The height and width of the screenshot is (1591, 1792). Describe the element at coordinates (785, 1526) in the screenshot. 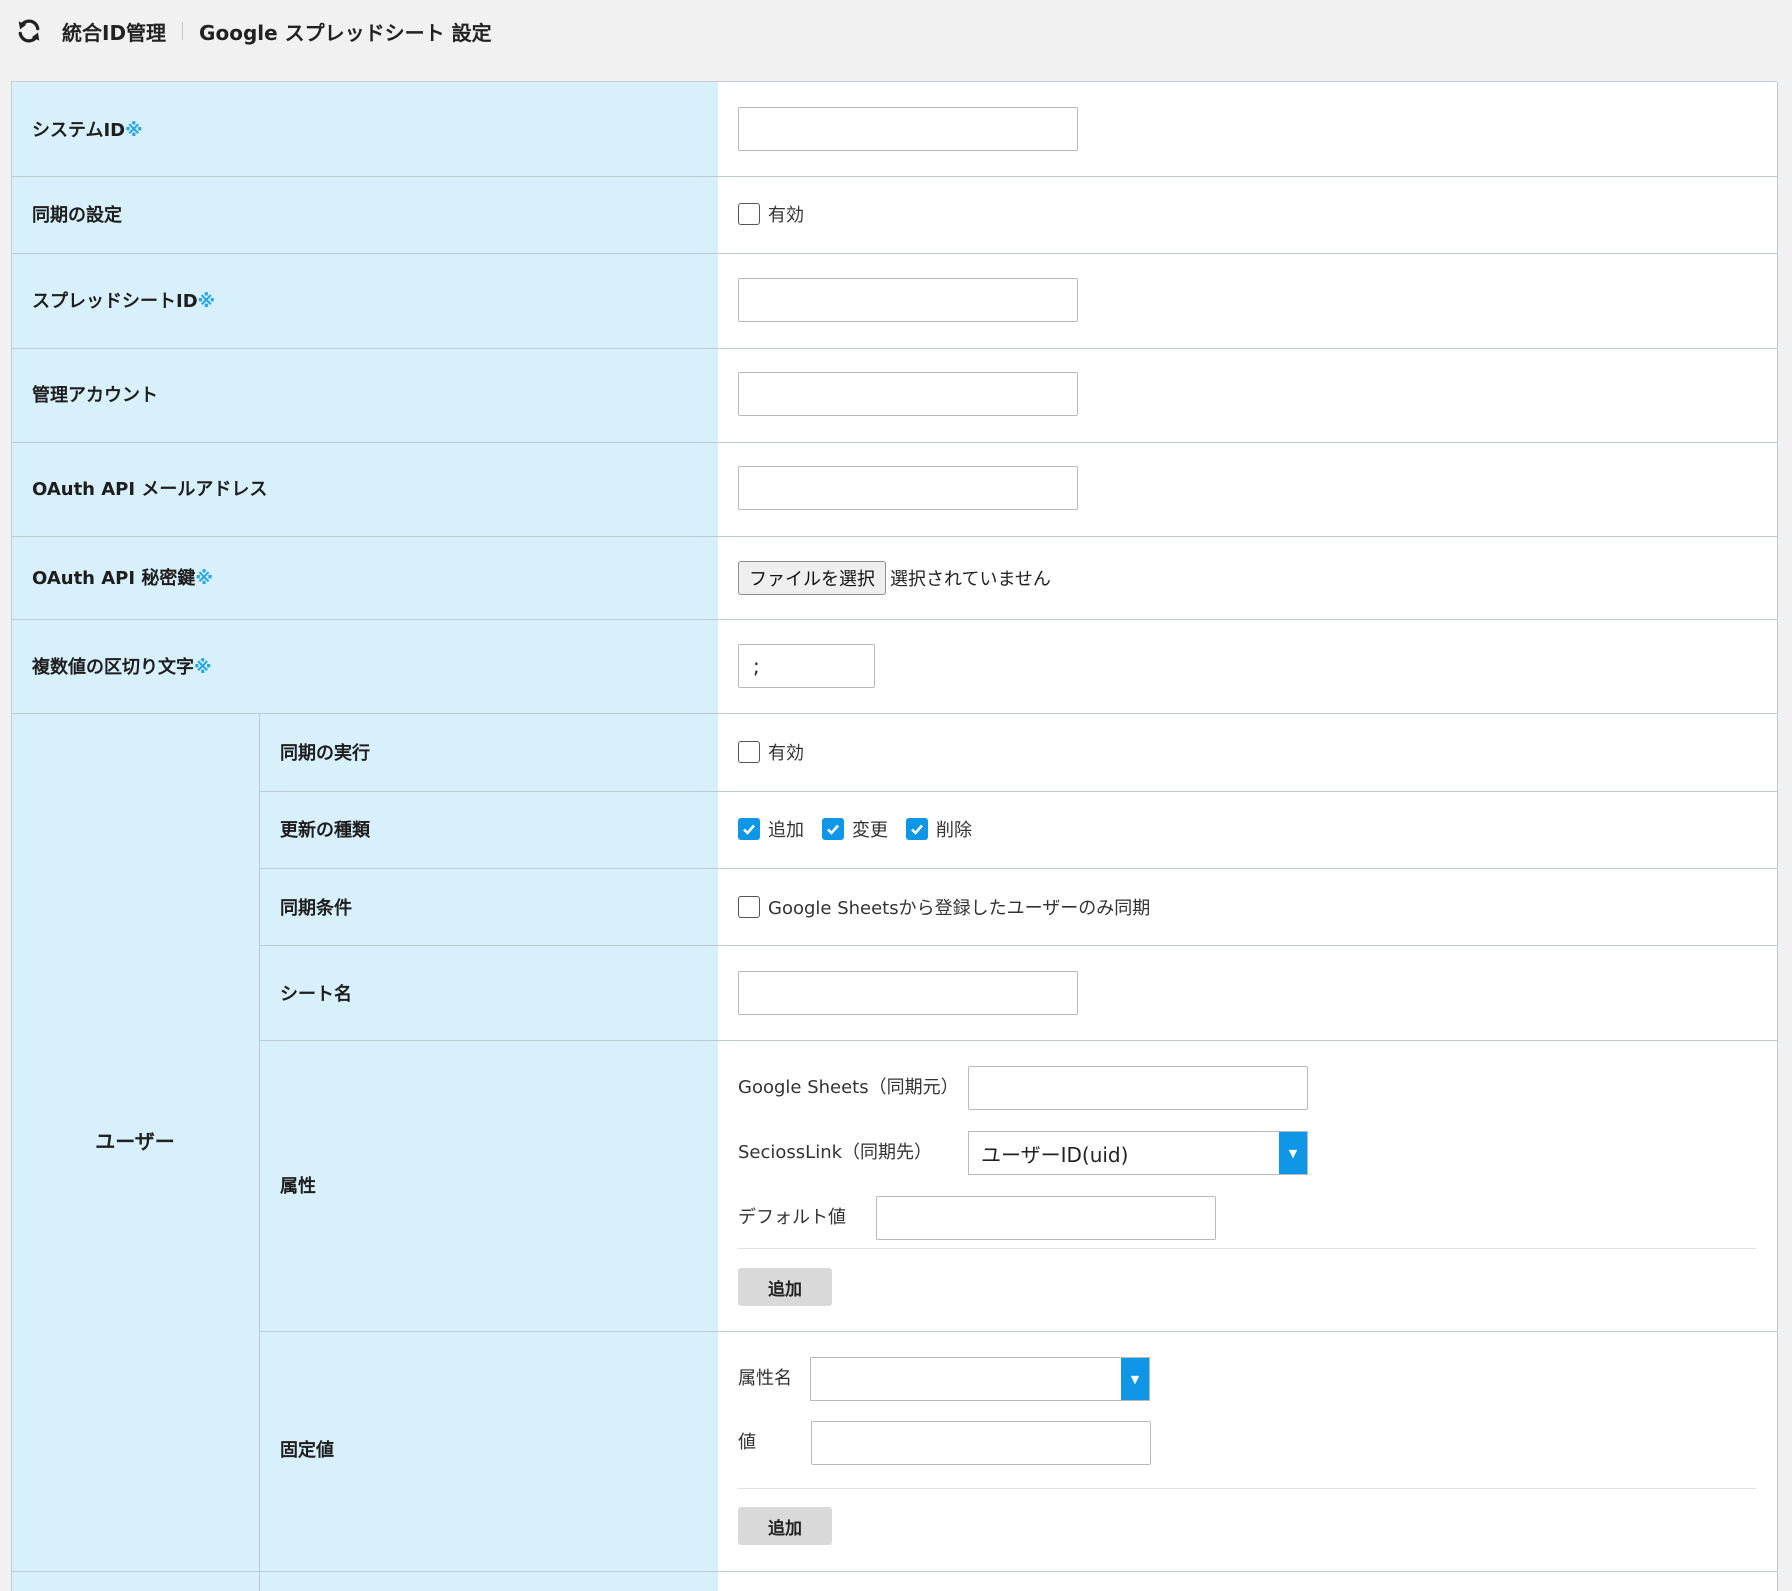

I see `add-fixed-value-button: 追加` at that location.